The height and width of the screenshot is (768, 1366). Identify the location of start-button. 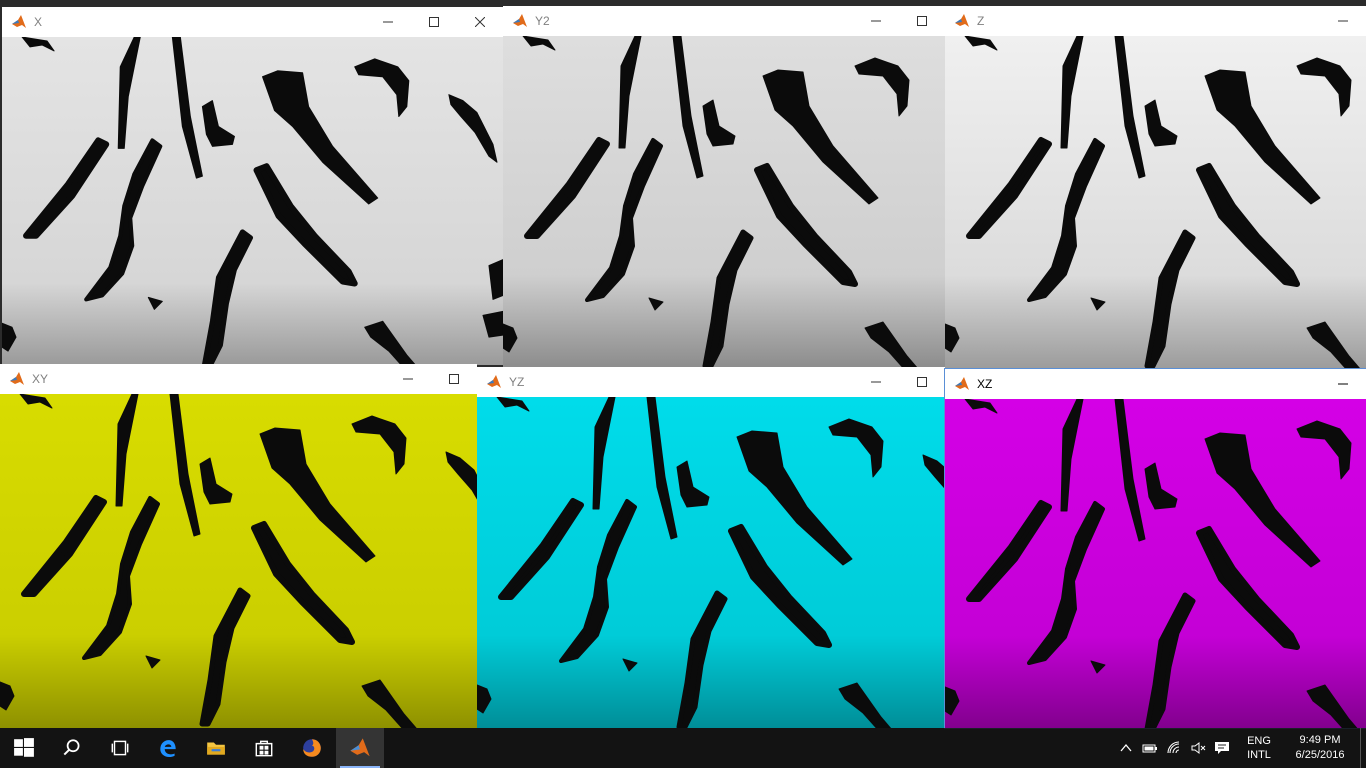
(24, 748).